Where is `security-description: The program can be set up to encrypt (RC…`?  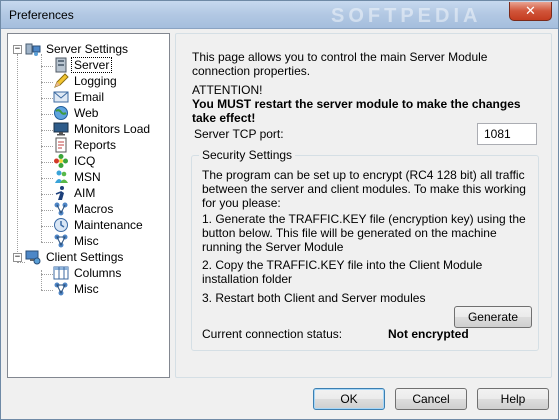 security-description: The program can be set up to encrypt (RC… is located at coordinates (364, 189).